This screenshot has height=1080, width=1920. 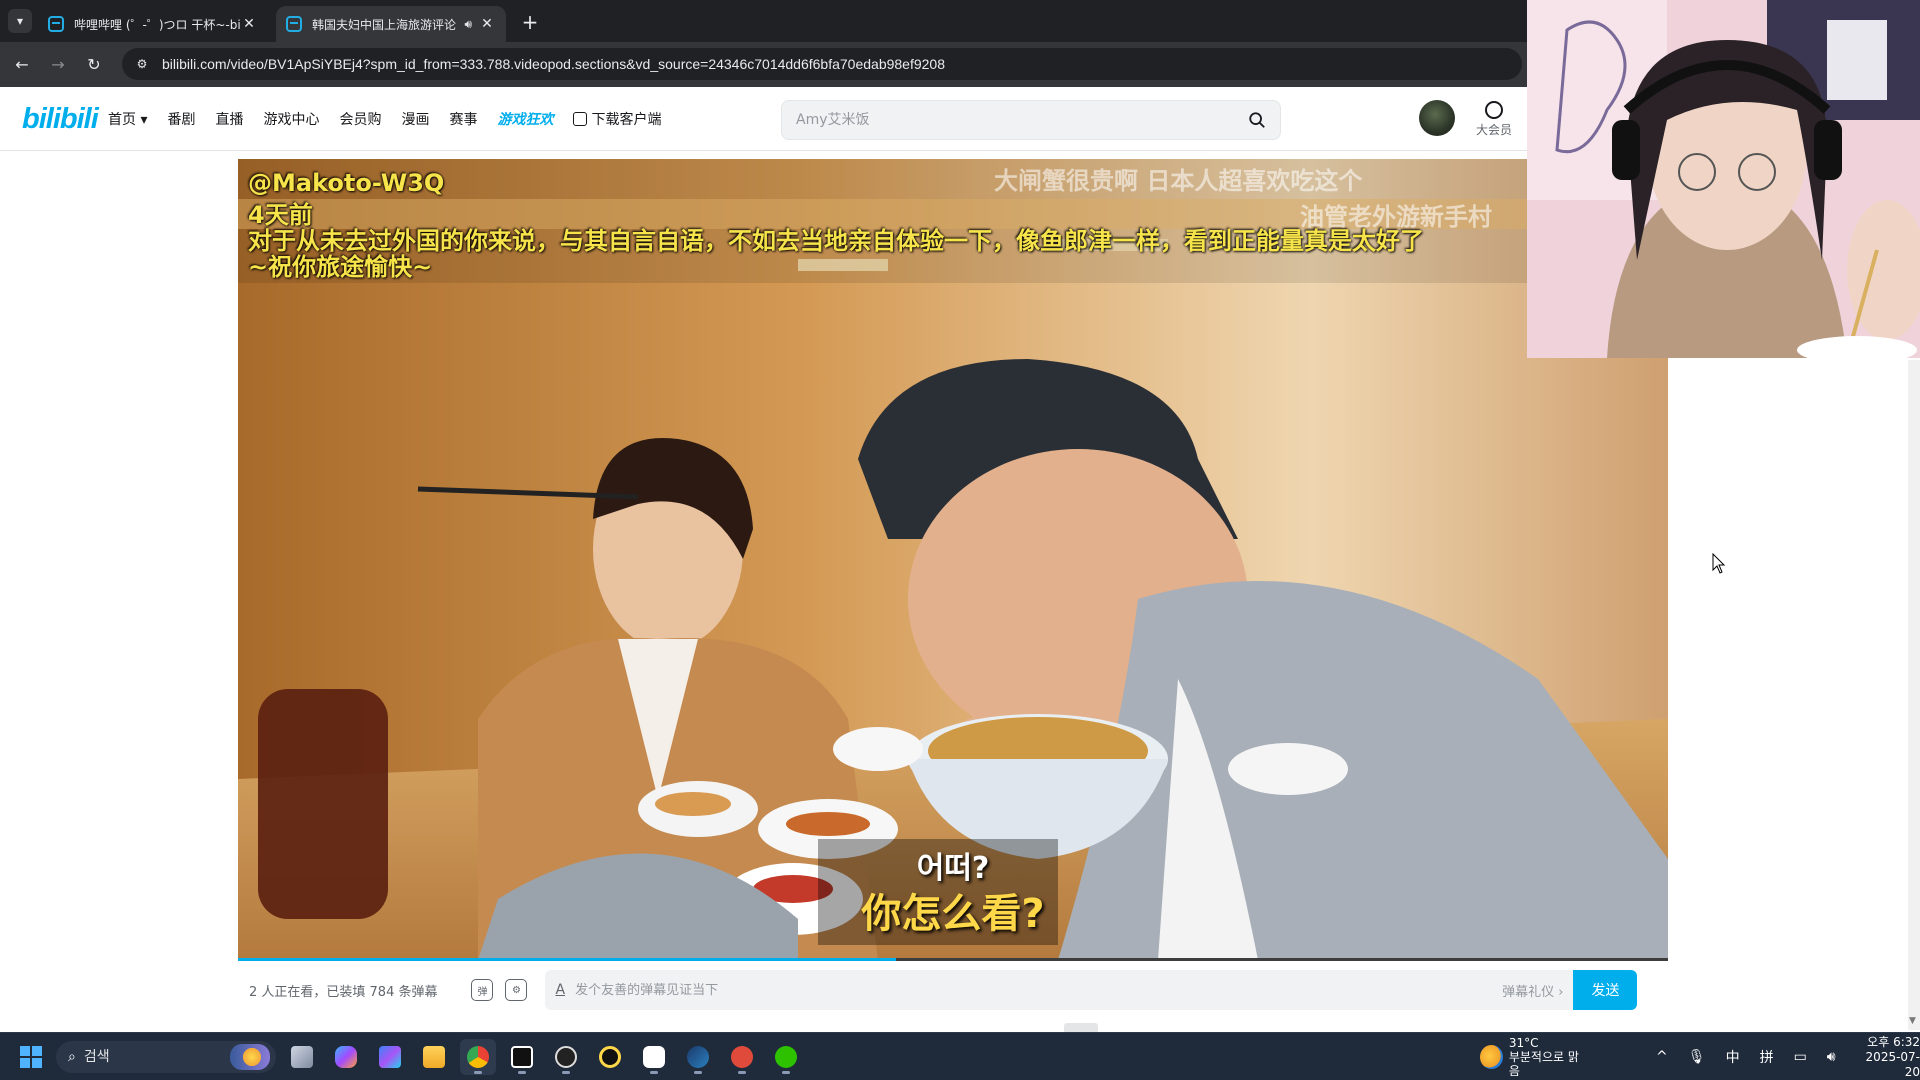 I want to click on file-explorer-icon, so click(x=434, y=1057).